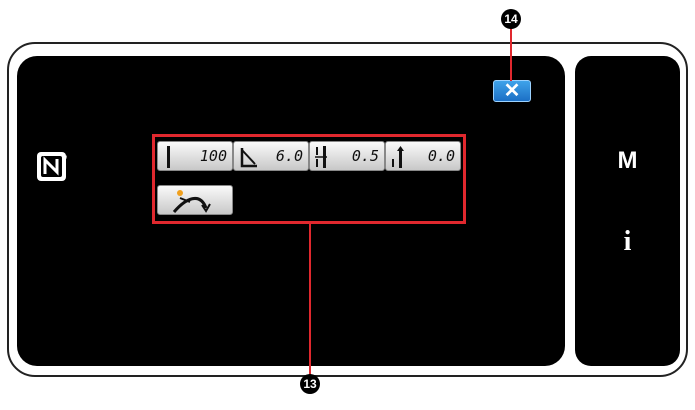  What do you see at coordinates (213, 156) in the screenshot?
I see `stitch-count-value: 100` at bounding box center [213, 156].